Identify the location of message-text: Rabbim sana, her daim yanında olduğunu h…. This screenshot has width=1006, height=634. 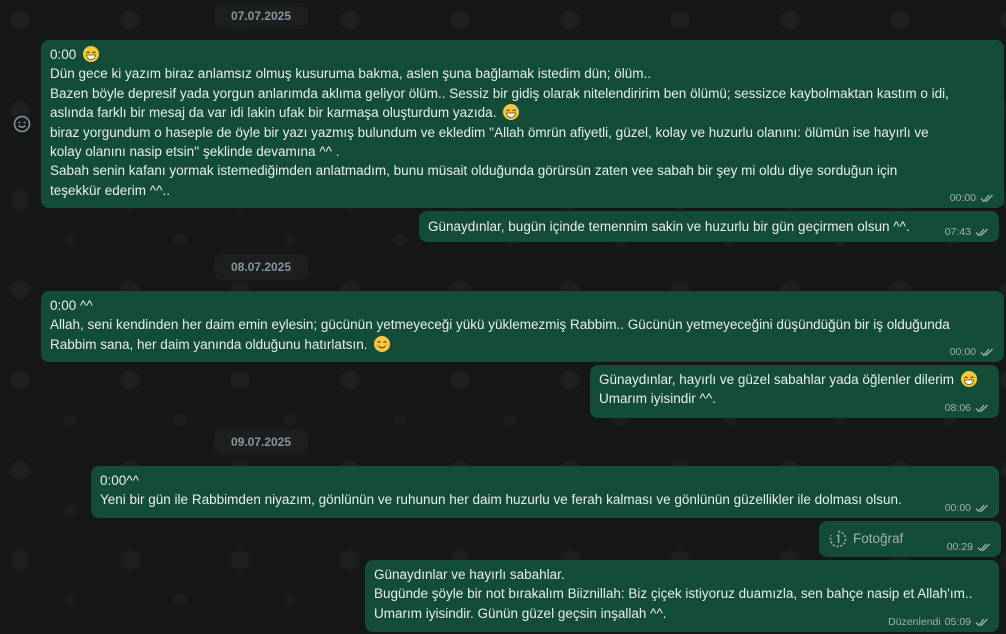
(209, 344).